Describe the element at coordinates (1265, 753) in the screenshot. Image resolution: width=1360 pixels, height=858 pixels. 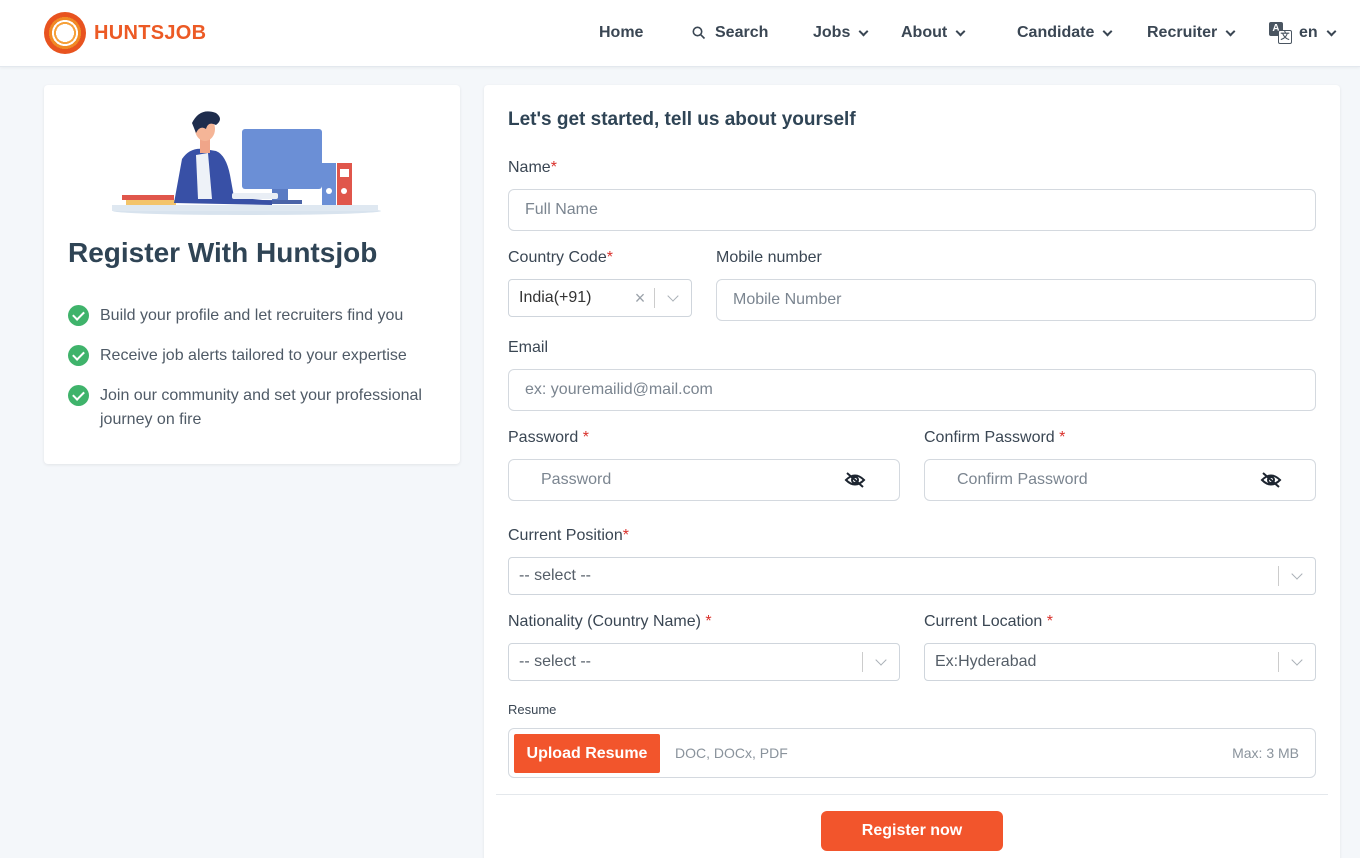
I see `resume-max-size: Max: 3 MB` at that location.